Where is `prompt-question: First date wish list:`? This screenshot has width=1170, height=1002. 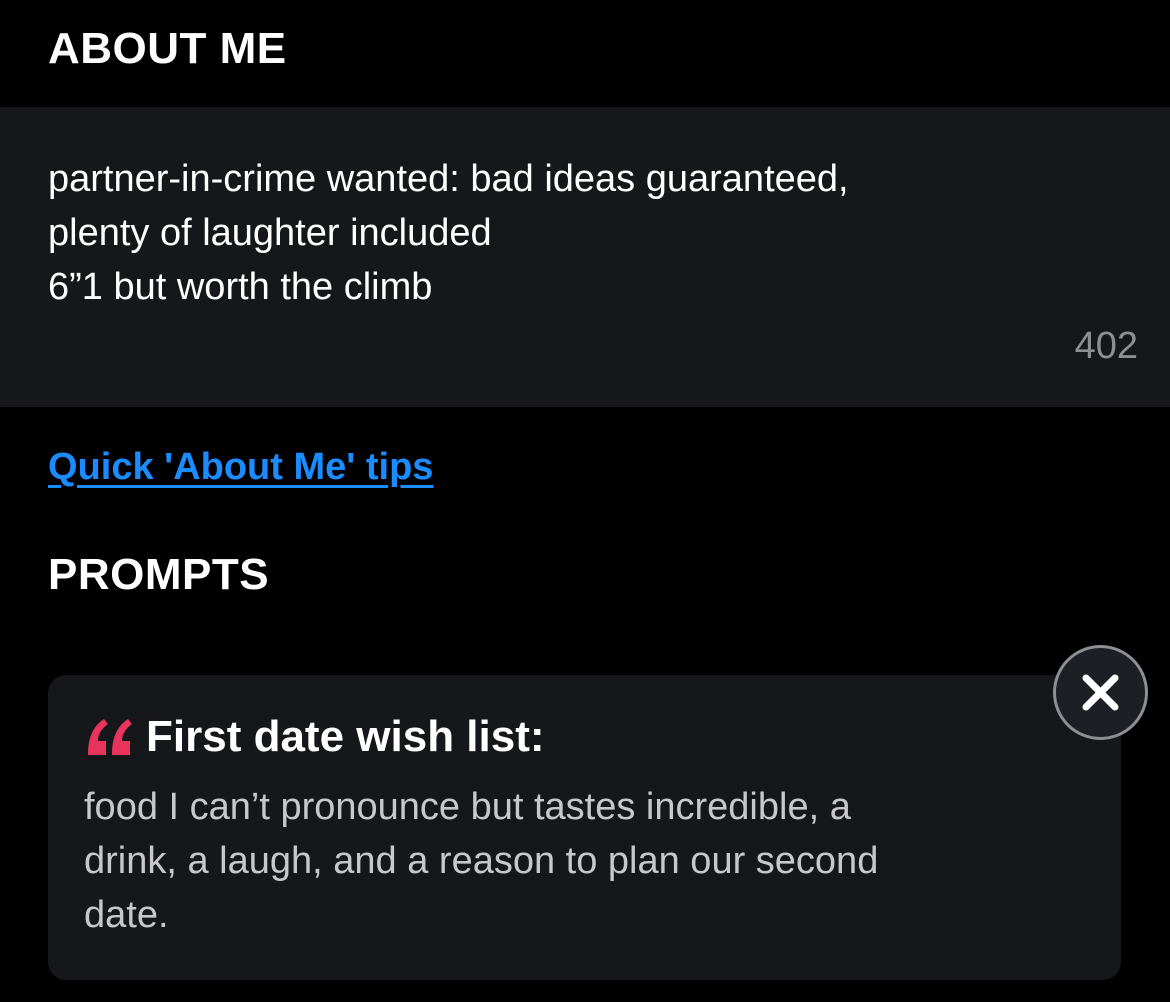
prompt-question: First date wish list: is located at coordinates (345, 736).